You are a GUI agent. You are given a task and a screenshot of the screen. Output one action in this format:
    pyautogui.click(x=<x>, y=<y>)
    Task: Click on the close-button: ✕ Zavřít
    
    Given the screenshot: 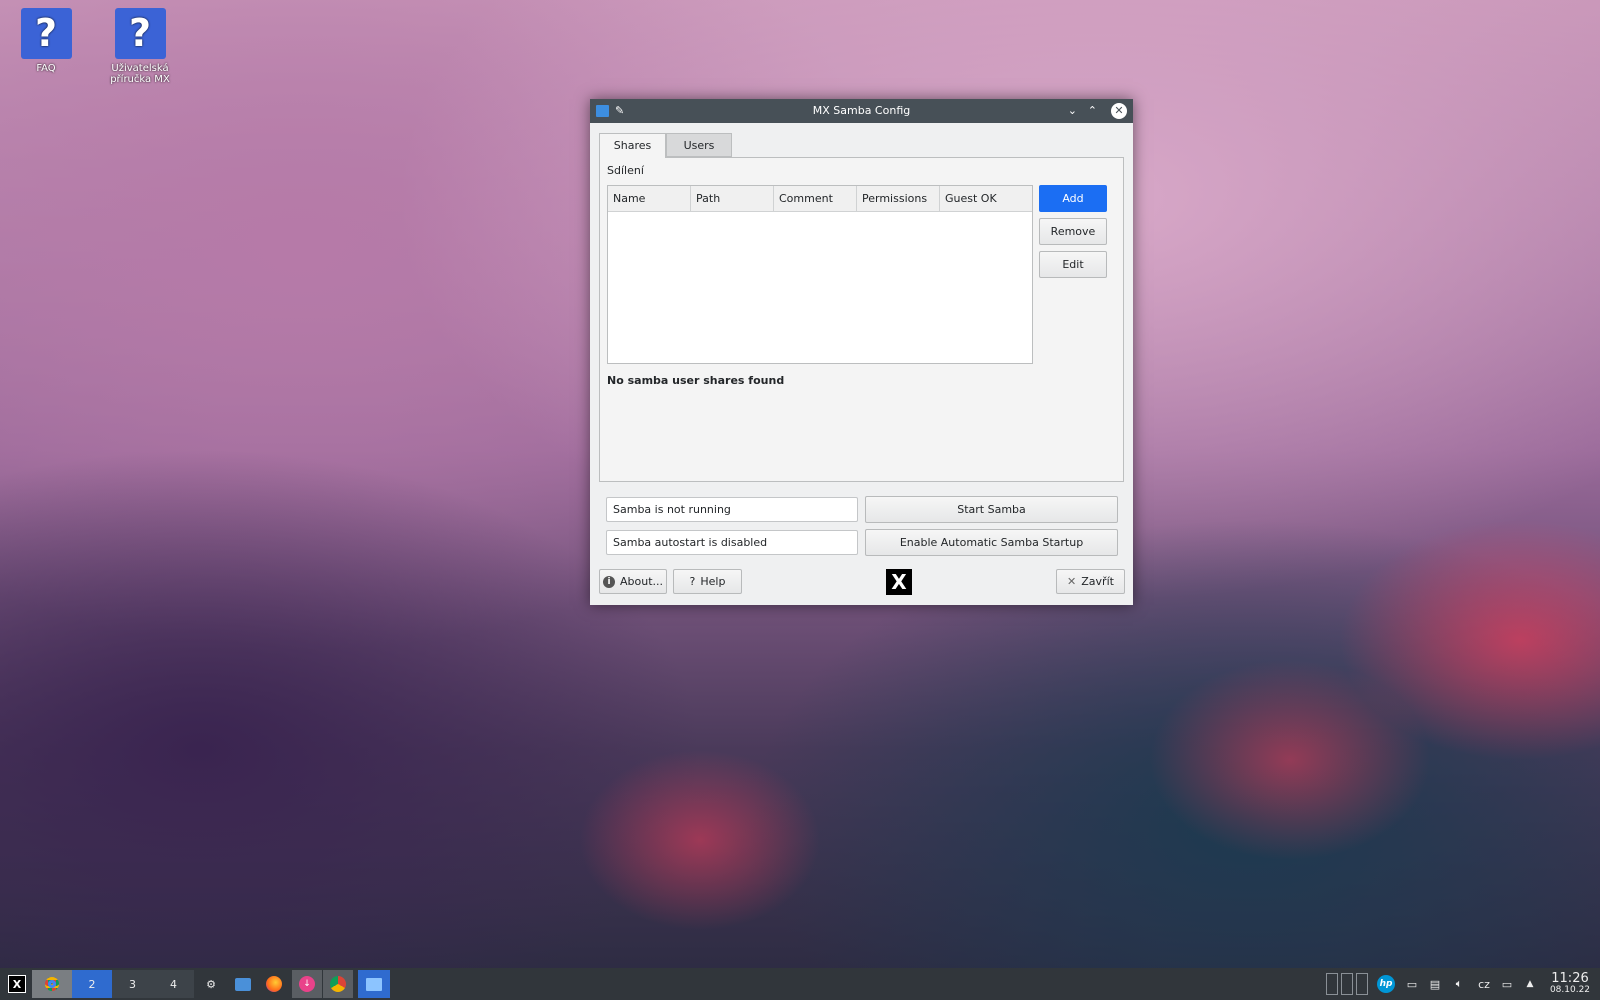 What is the action you would take?
    pyautogui.click(x=1090, y=581)
    